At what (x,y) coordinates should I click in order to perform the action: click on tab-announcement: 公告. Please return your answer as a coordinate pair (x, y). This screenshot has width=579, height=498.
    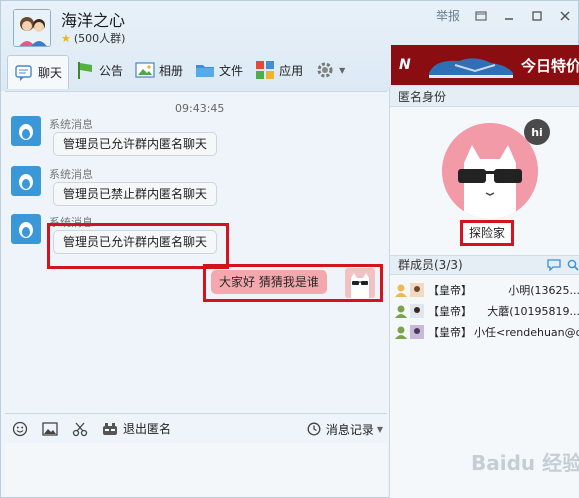
    Looking at the image, I should click on (99, 70).